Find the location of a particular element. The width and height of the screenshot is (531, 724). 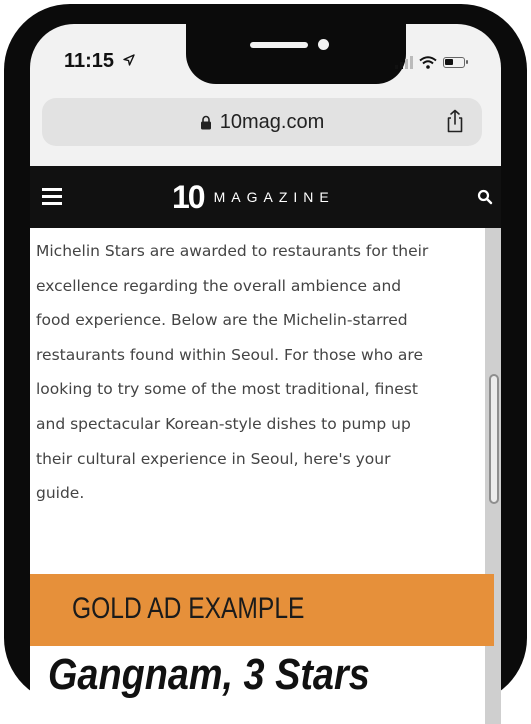

status-bar-icons is located at coordinates (431, 62).